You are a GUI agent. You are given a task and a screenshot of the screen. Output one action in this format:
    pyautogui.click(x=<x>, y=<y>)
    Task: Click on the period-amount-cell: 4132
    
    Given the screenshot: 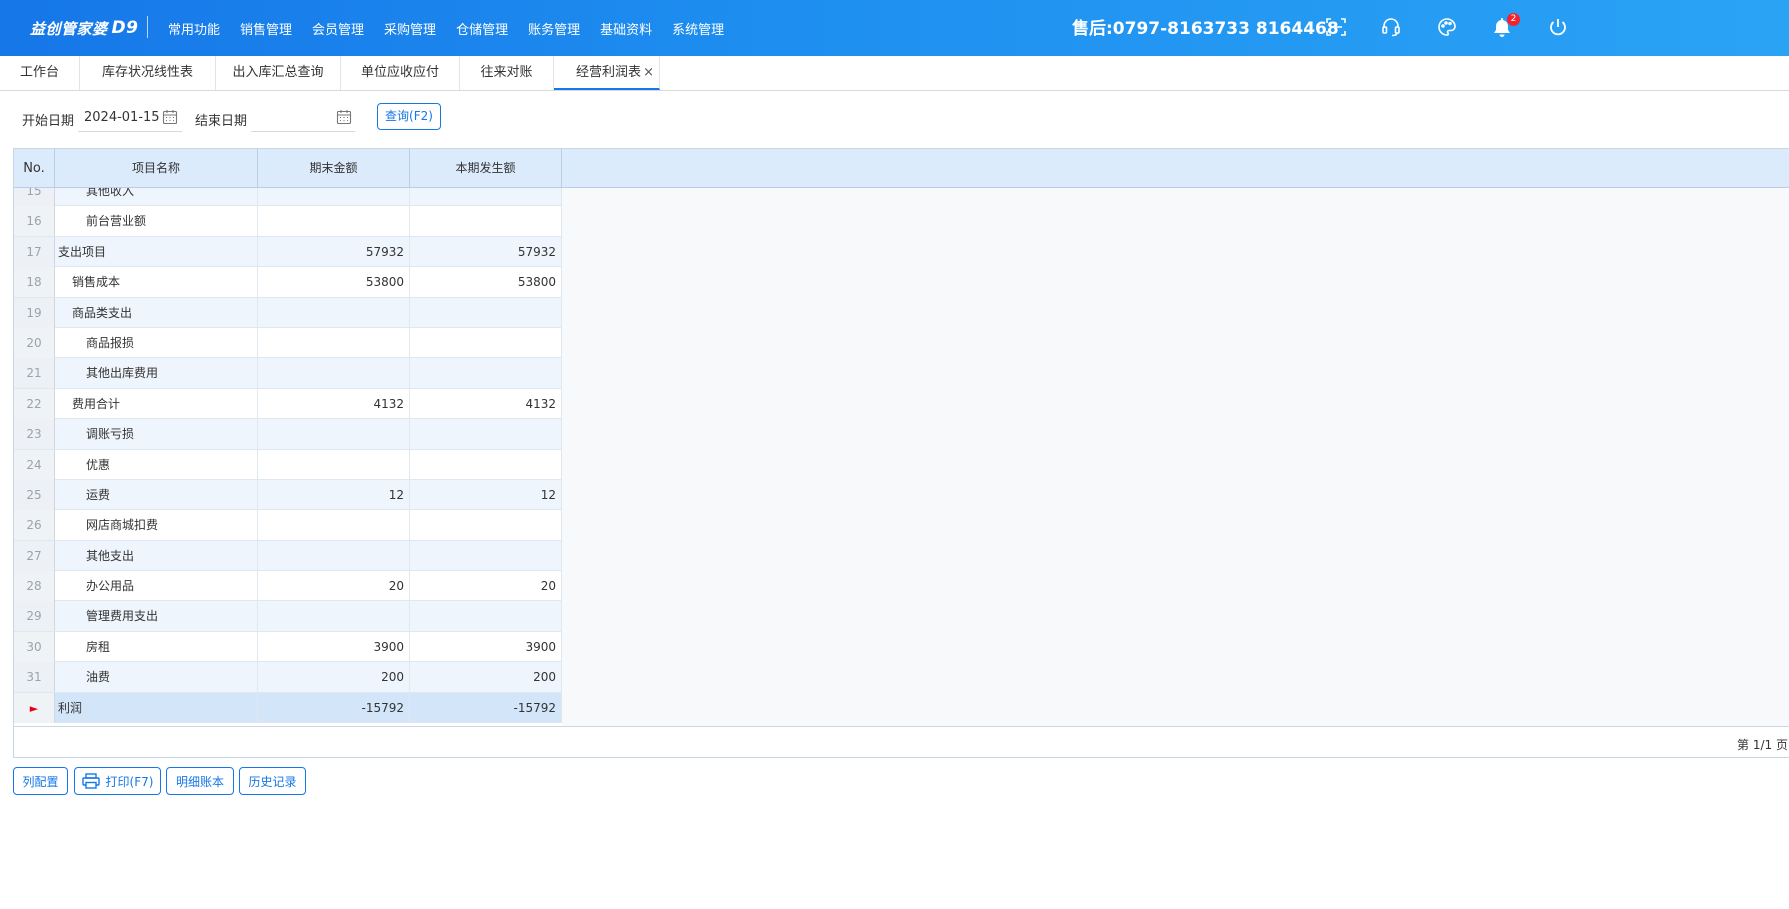 What is the action you would take?
    pyautogui.click(x=486, y=403)
    